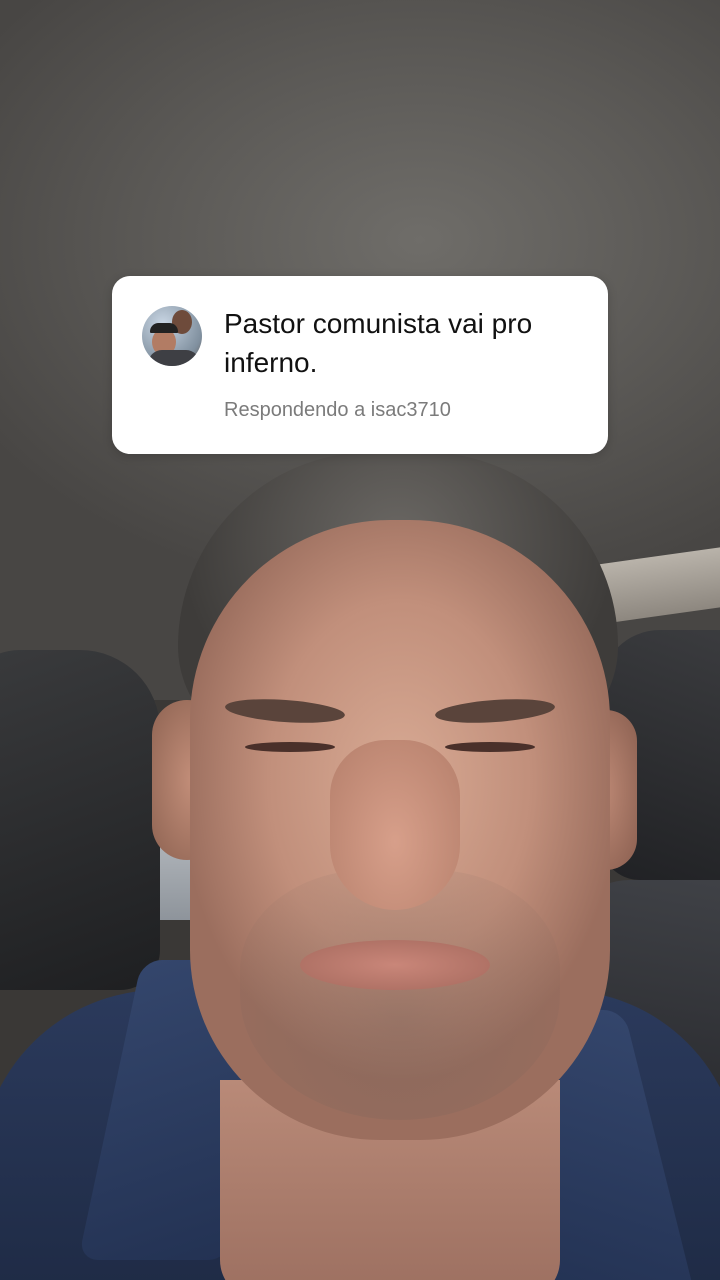 The height and width of the screenshot is (1280, 720). Describe the element at coordinates (395, 825) in the screenshot. I see `nose` at that location.